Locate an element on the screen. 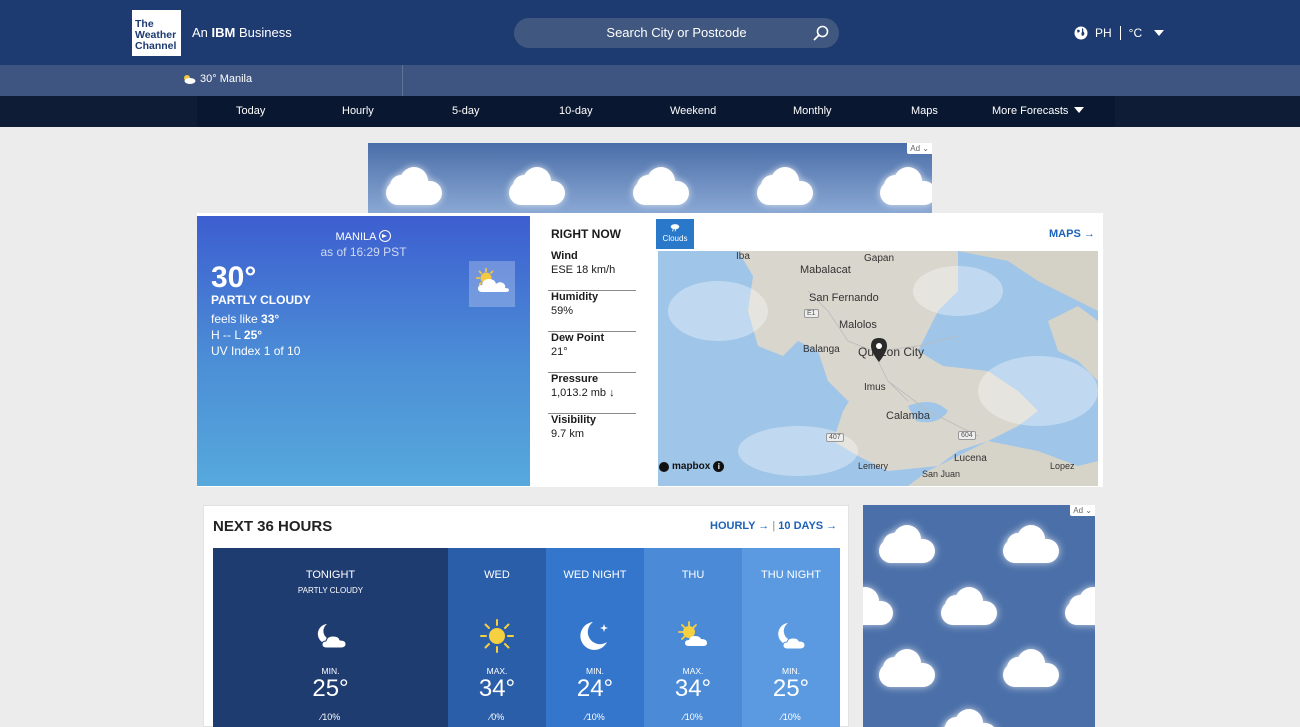 This screenshot has height=727, width=1300. humidity-item: Humidity 59% is located at coordinates (592, 311).